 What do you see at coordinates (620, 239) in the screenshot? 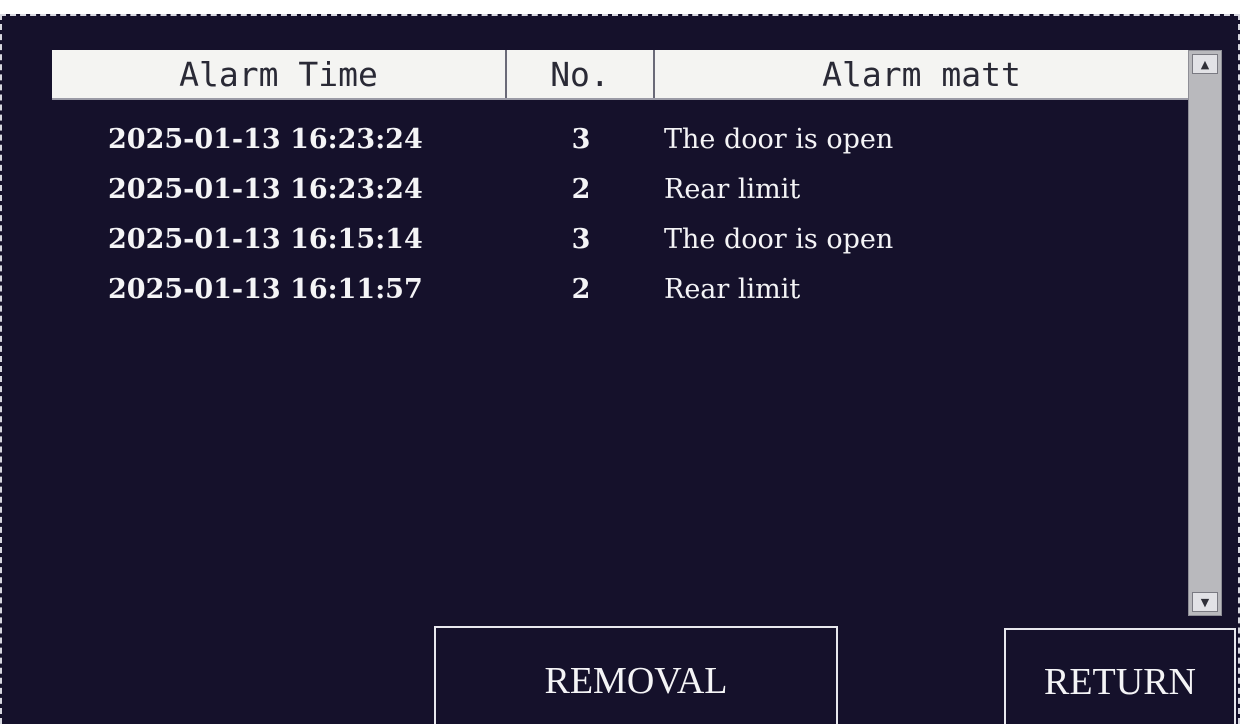
I see `table-row: 2025-01-13 16:15:14 3 The door is open` at bounding box center [620, 239].